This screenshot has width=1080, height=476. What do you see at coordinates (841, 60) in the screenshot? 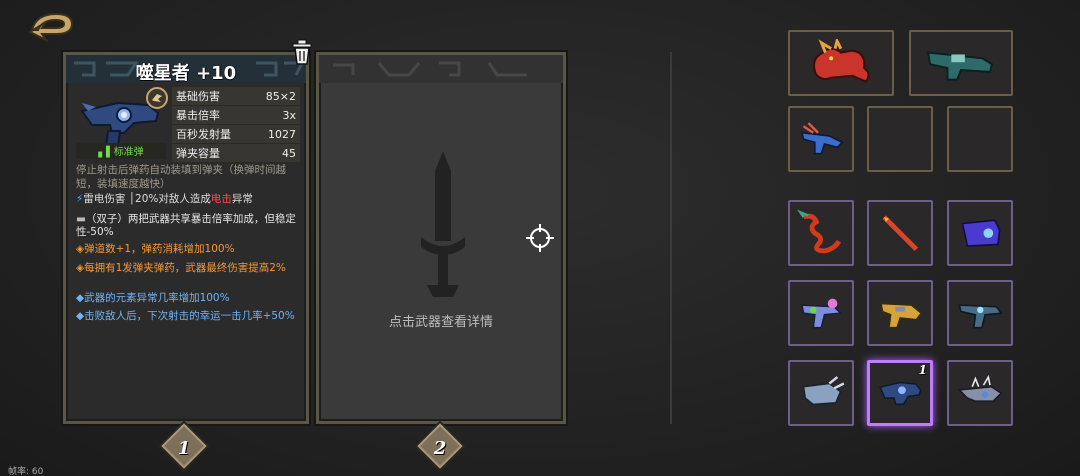
I see `red-dragon-pet-icon` at bounding box center [841, 60].